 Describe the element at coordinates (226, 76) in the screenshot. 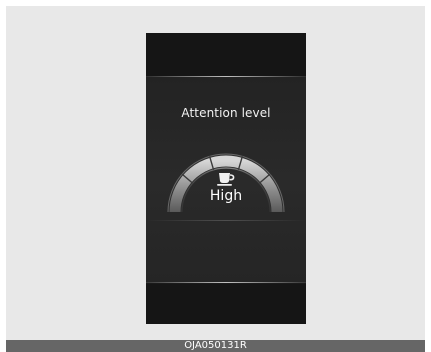

I see `top-divider` at that location.